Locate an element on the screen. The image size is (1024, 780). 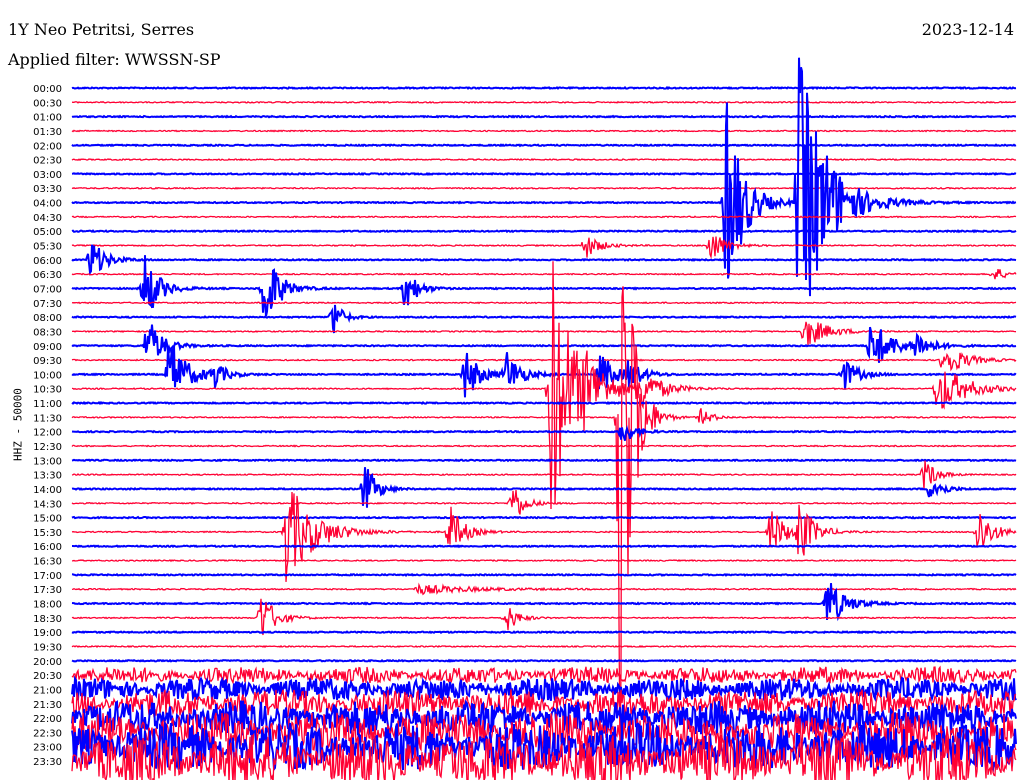
row-time-label: 08:00 is located at coordinates (47, 318).